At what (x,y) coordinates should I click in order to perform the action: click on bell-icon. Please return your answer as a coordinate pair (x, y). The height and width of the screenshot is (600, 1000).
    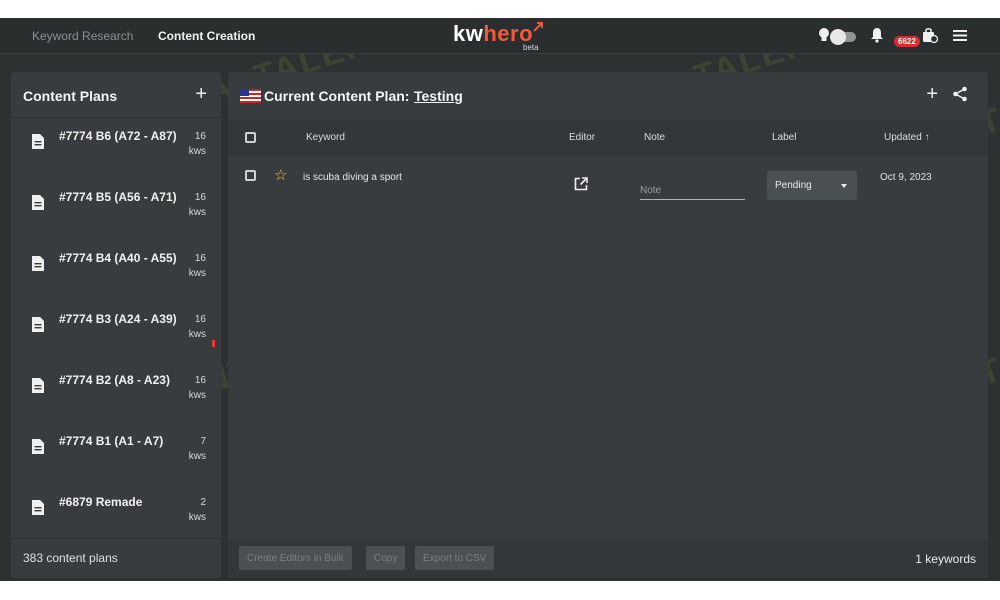
    Looking at the image, I should click on (877, 35).